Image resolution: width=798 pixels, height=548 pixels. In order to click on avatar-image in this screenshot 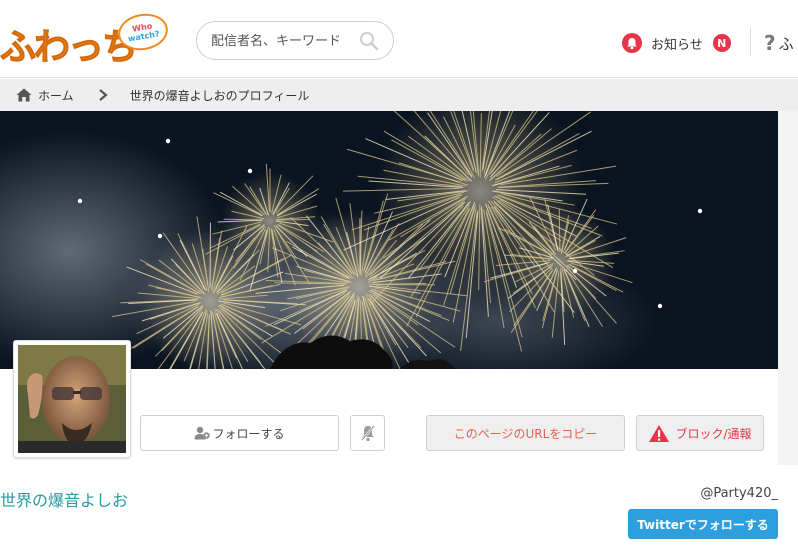, I will do `click(72, 399)`.